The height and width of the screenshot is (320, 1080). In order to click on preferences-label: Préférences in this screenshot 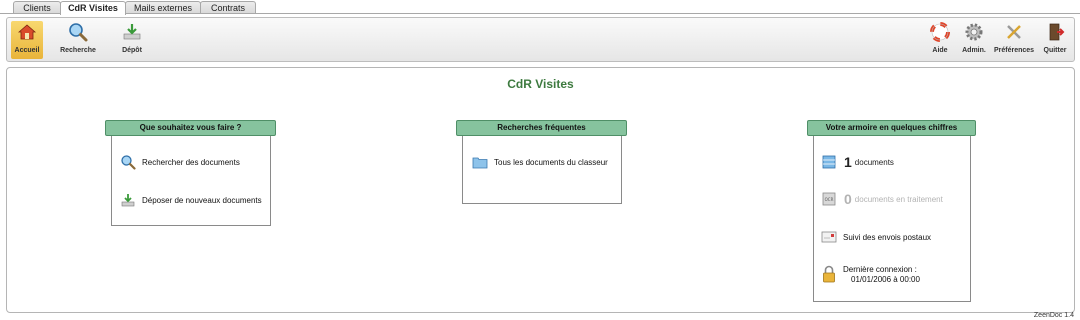, I will do `click(1014, 50)`.